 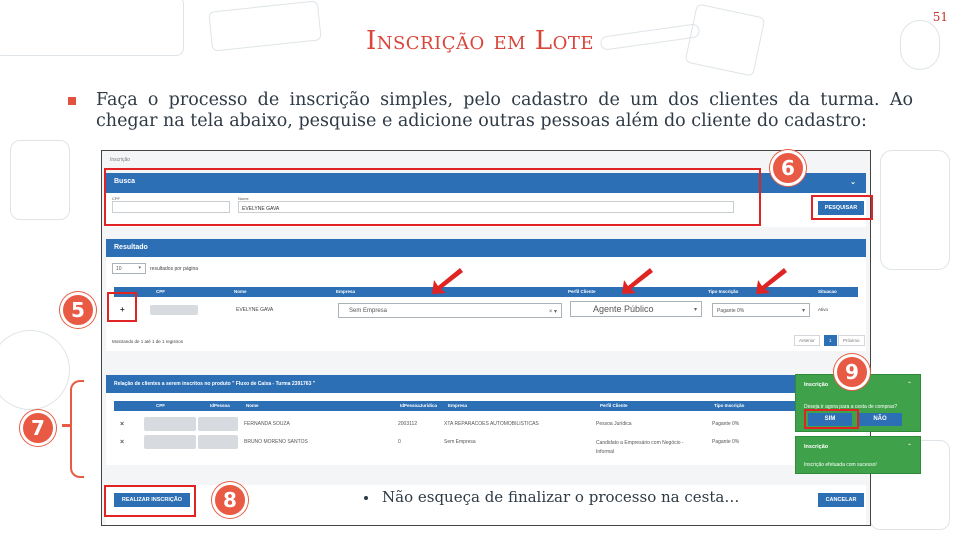 What do you see at coordinates (841, 500) in the screenshot?
I see `cancelar-button: CANCELAR` at bounding box center [841, 500].